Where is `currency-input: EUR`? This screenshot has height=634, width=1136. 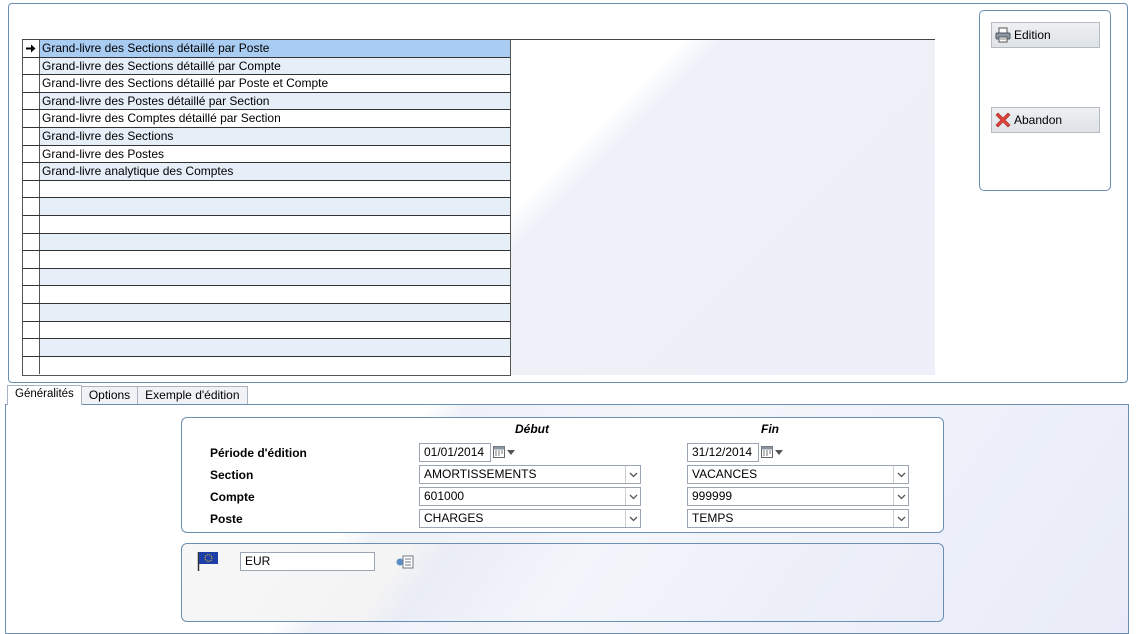
currency-input: EUR is located at coordinates (307, 561).